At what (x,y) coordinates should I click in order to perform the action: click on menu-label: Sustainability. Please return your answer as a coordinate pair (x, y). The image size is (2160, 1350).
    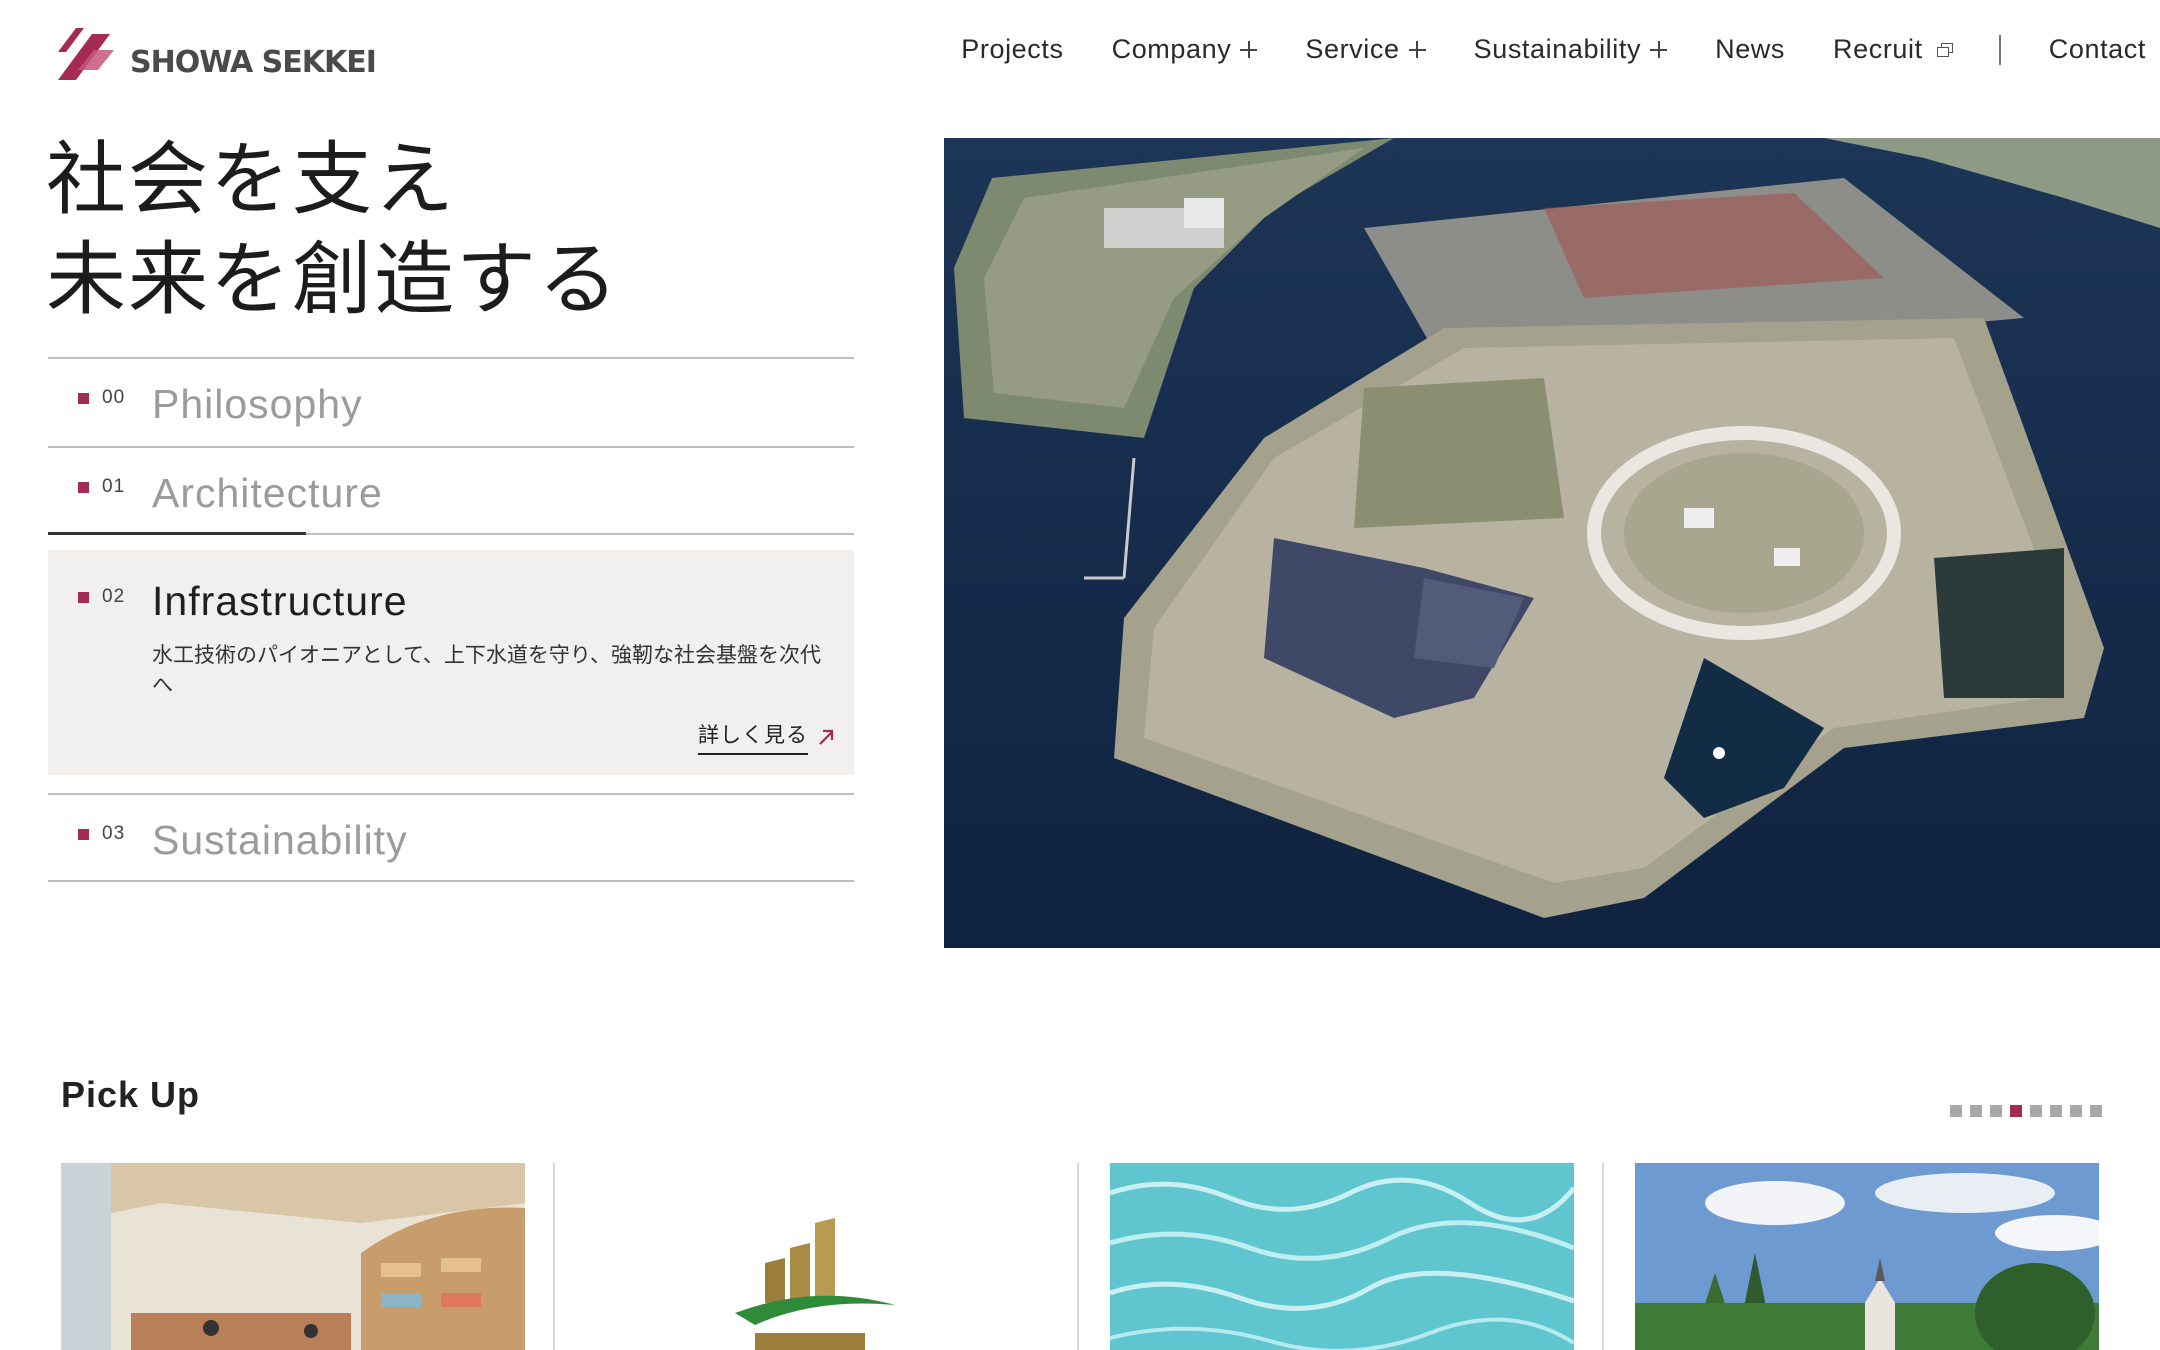
    Looking at the image, I should click on (280, 840).